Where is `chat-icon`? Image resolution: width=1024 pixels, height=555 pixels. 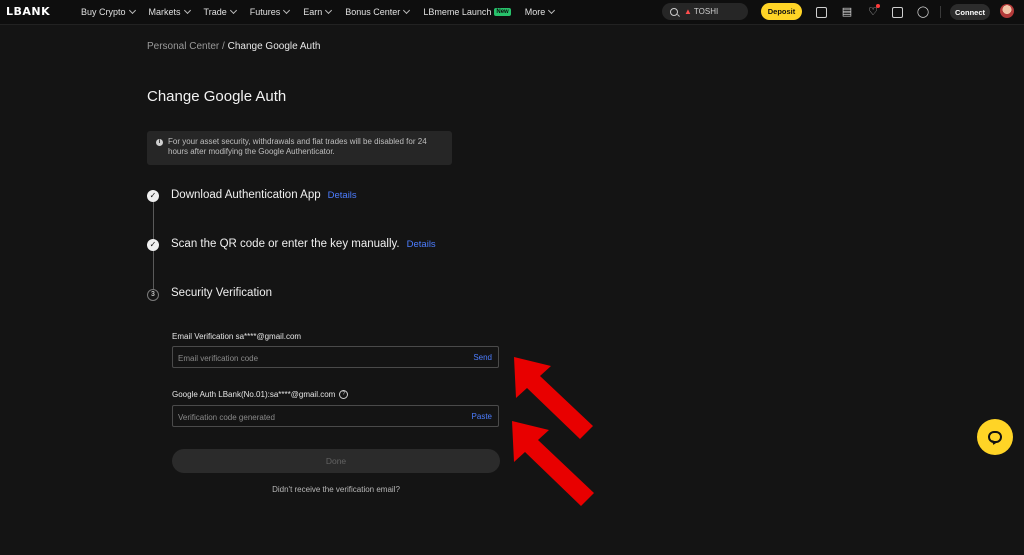
chat-icon is located at coordinates (995, 437).